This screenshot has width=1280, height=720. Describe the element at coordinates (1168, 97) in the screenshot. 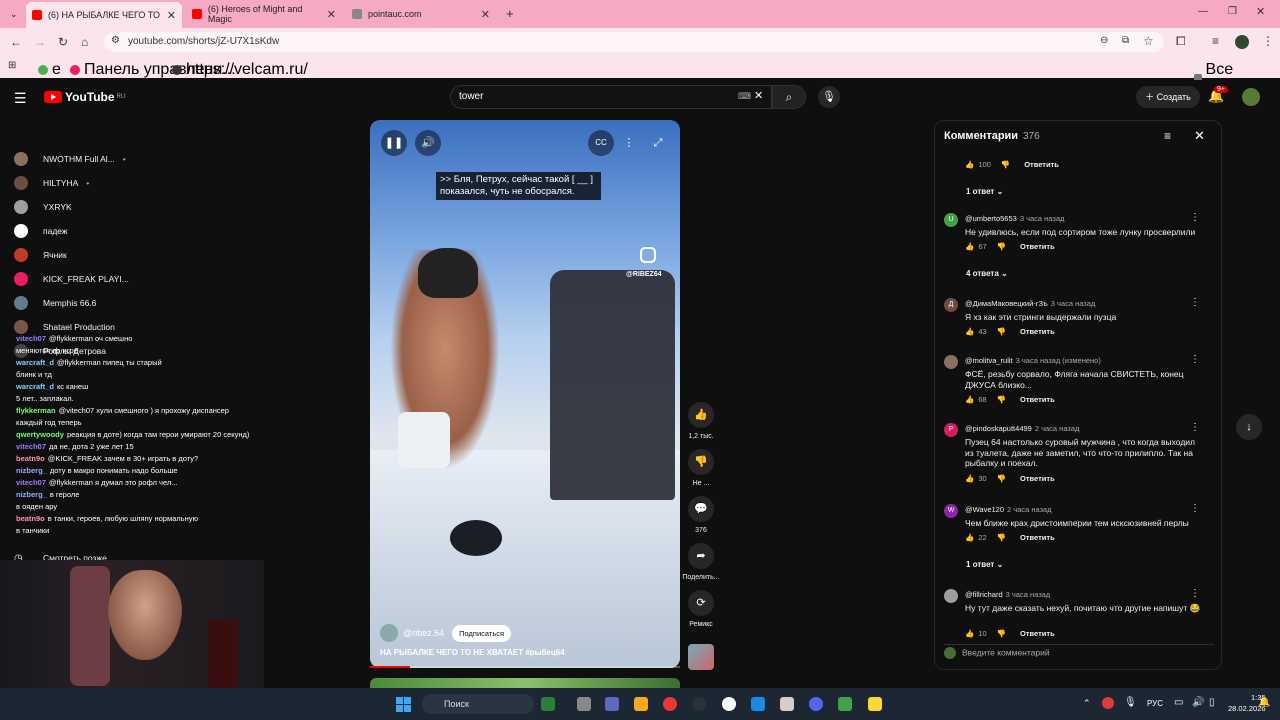

I see `create-button: ＋ Создать` at that location.